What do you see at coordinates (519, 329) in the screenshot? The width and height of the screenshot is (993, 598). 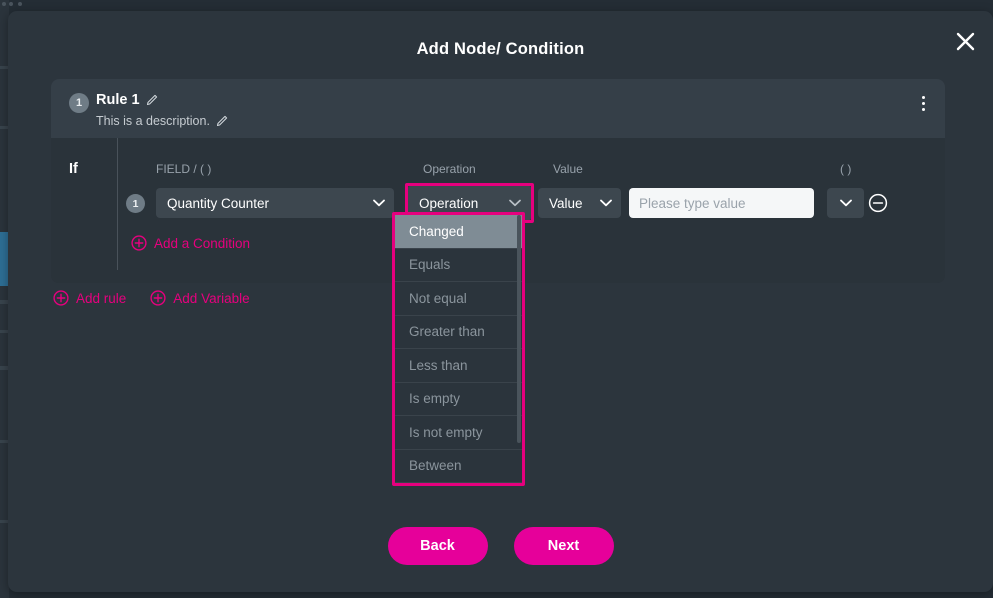 I see `dropdown-scrollbar` at bounding box center [519, 329].